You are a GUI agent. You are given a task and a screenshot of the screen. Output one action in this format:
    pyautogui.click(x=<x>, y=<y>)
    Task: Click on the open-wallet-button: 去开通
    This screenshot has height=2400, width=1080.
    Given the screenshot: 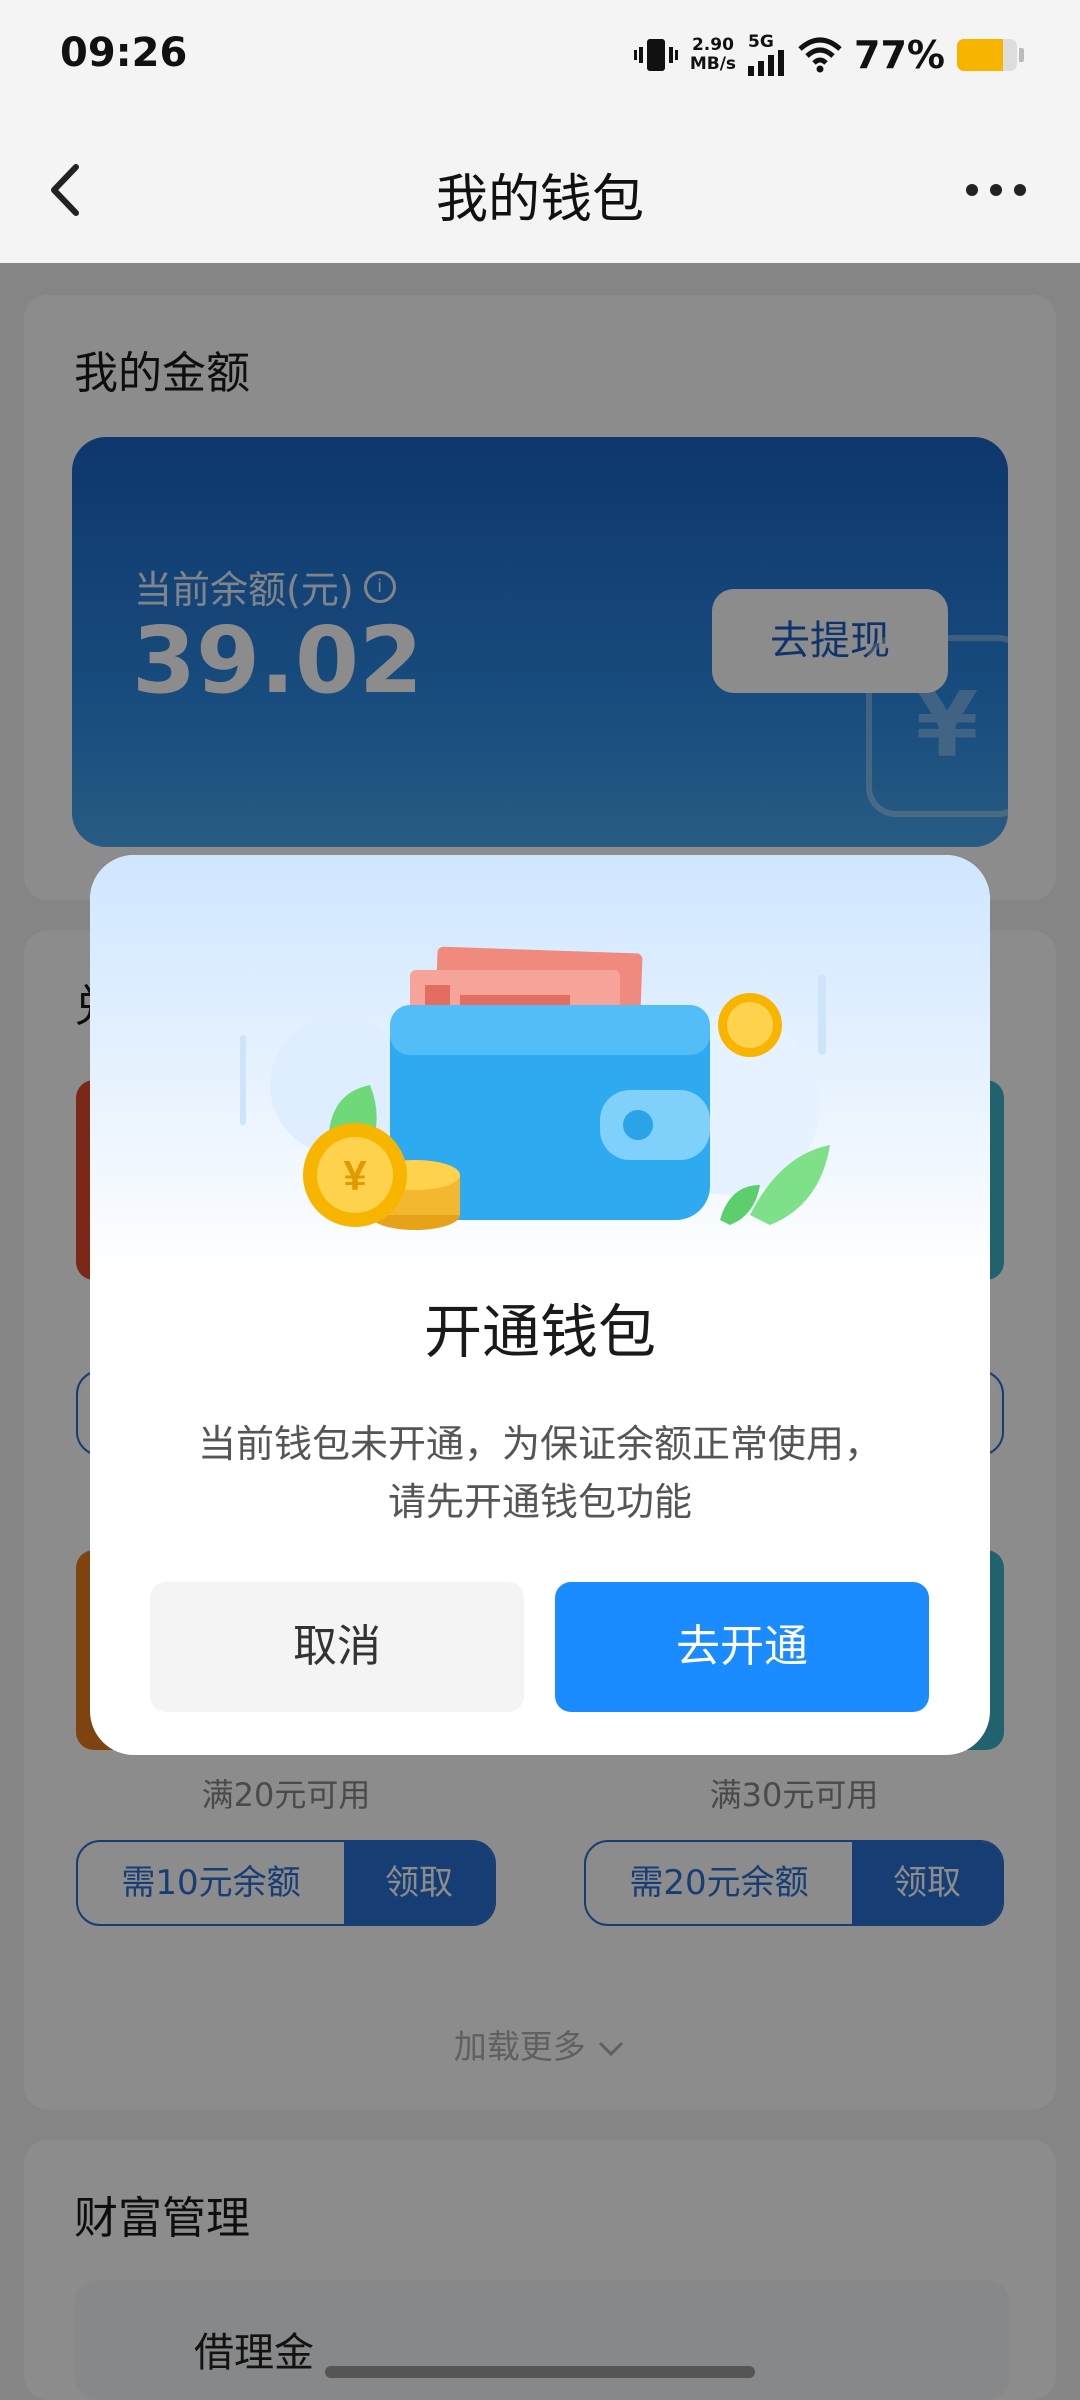 What is the action you would take?
    pyautogui.click(x=742, y=1647)
    